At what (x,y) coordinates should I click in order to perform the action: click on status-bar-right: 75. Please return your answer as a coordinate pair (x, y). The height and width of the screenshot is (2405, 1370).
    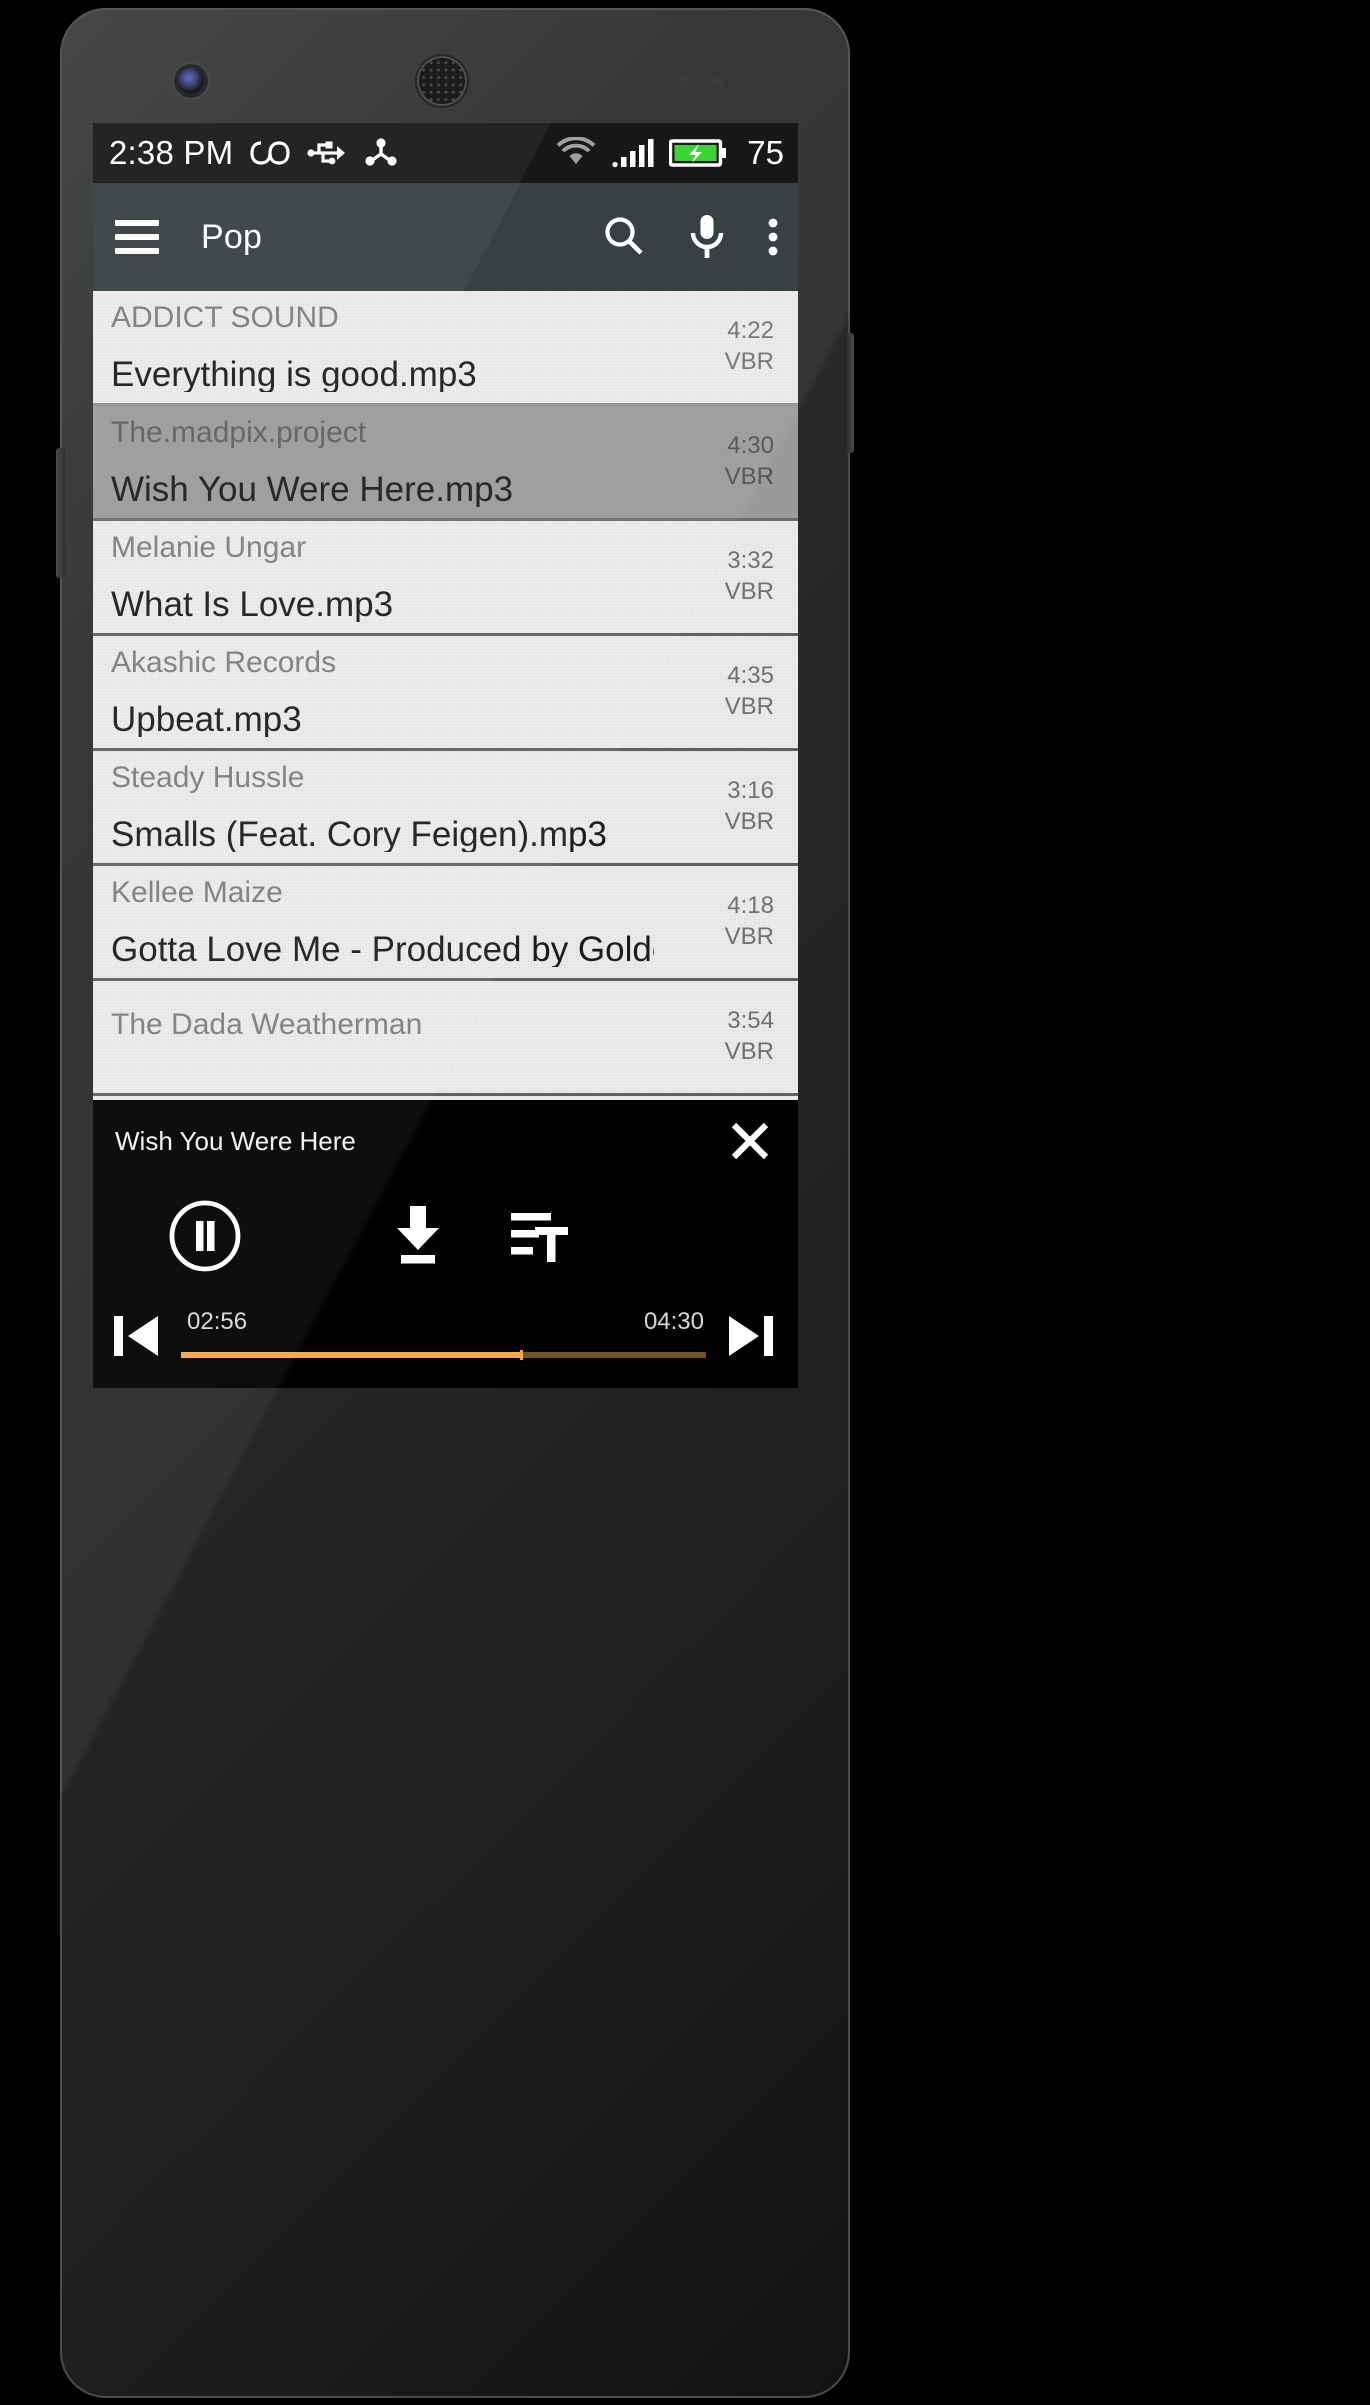
    Looking at the image, I should click on (669, 153).